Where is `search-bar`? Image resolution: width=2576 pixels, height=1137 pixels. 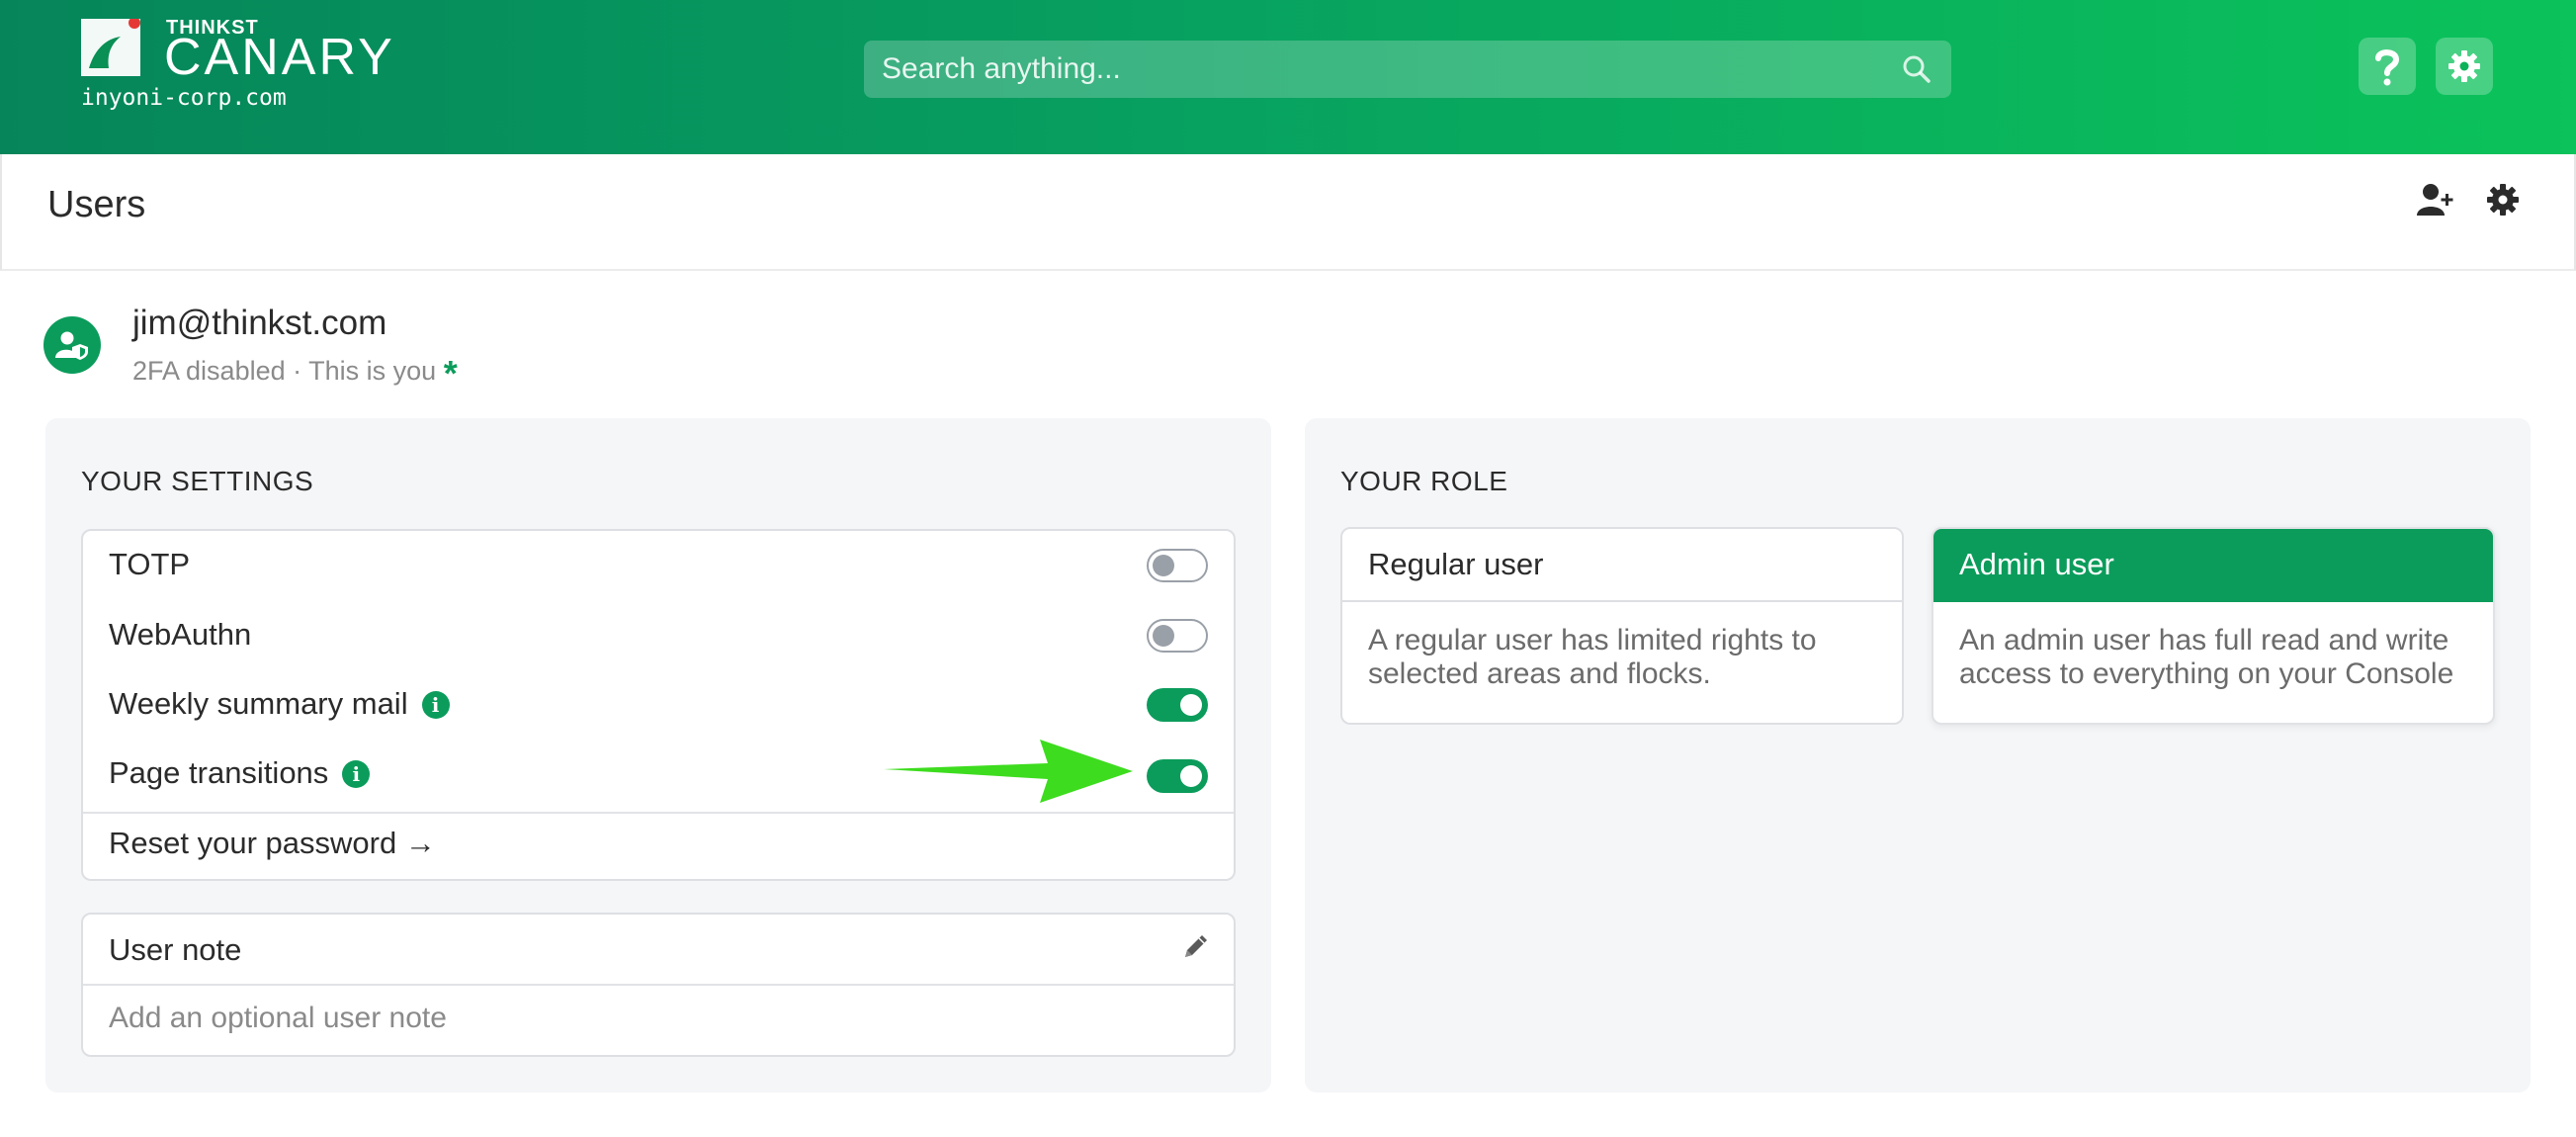
search-bar is located at coordinates (1407, 69).